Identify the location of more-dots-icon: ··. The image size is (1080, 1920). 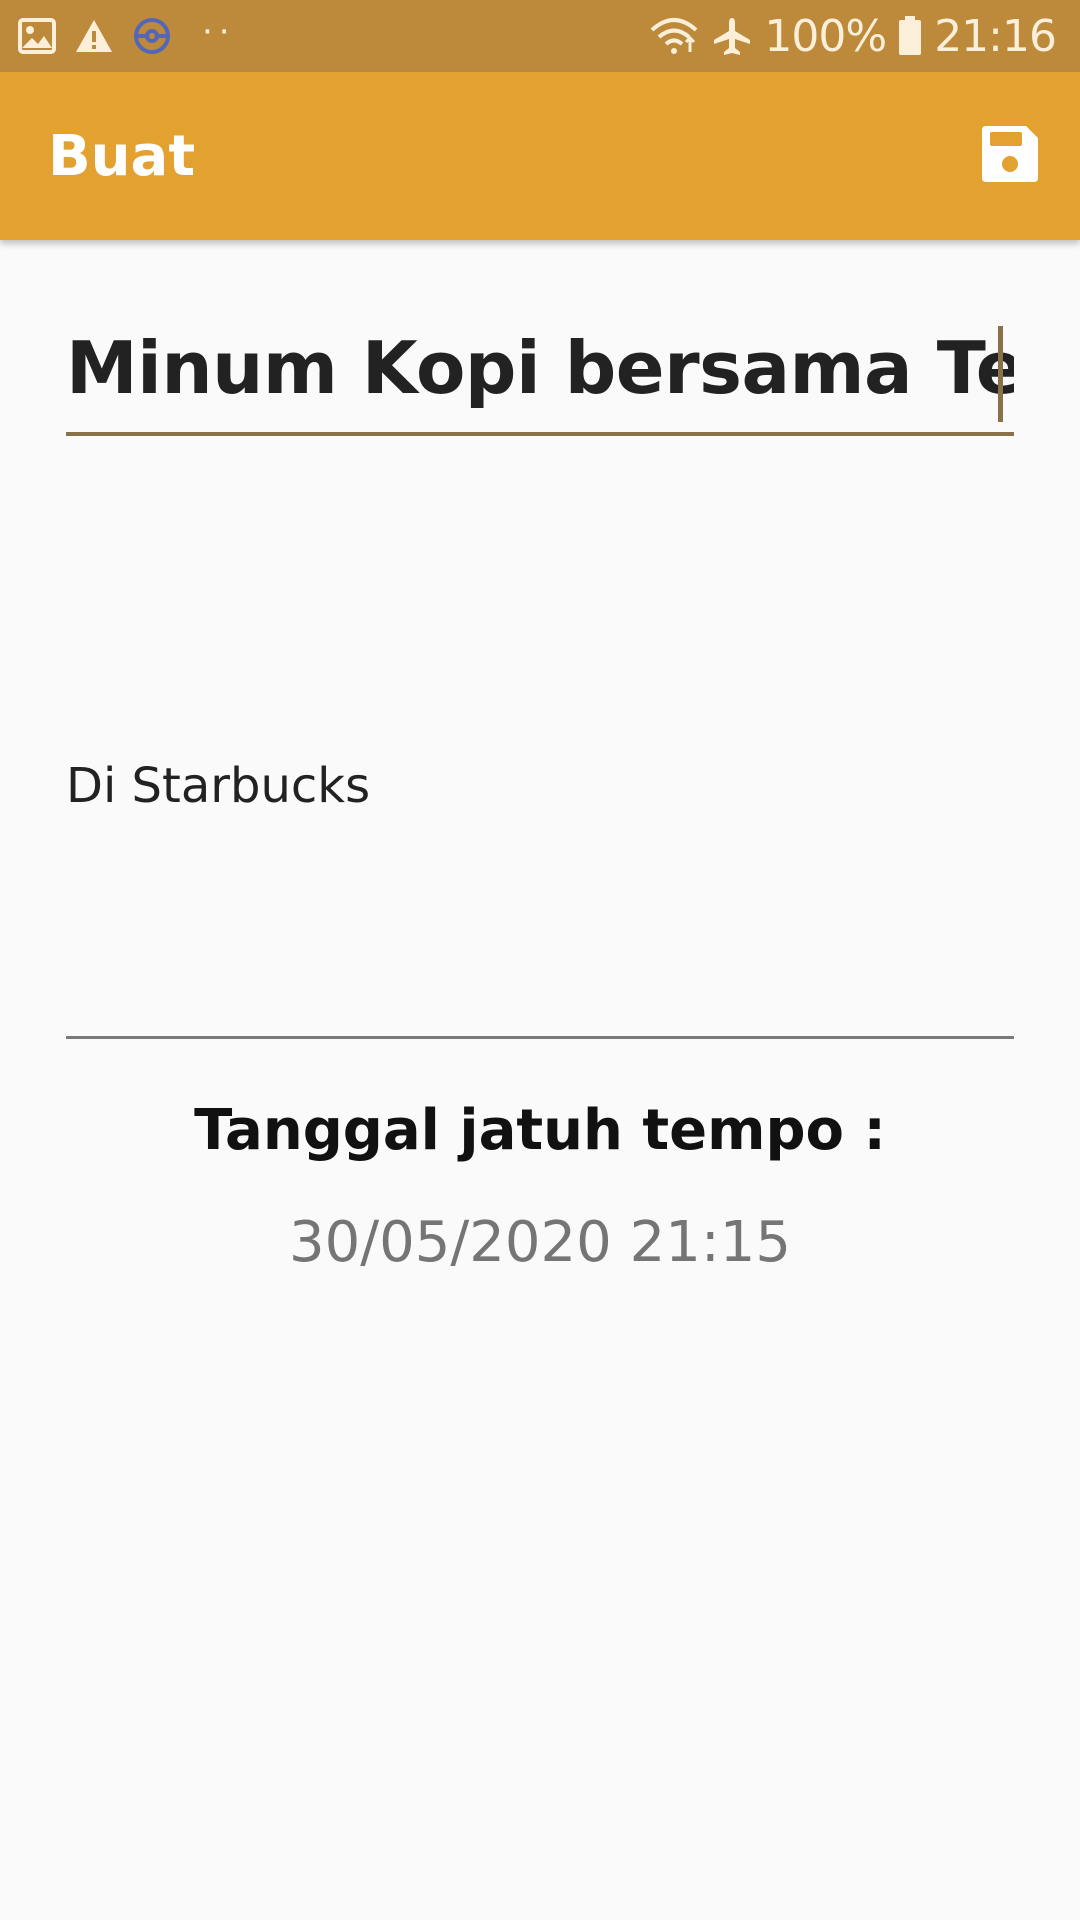
(219, 32).